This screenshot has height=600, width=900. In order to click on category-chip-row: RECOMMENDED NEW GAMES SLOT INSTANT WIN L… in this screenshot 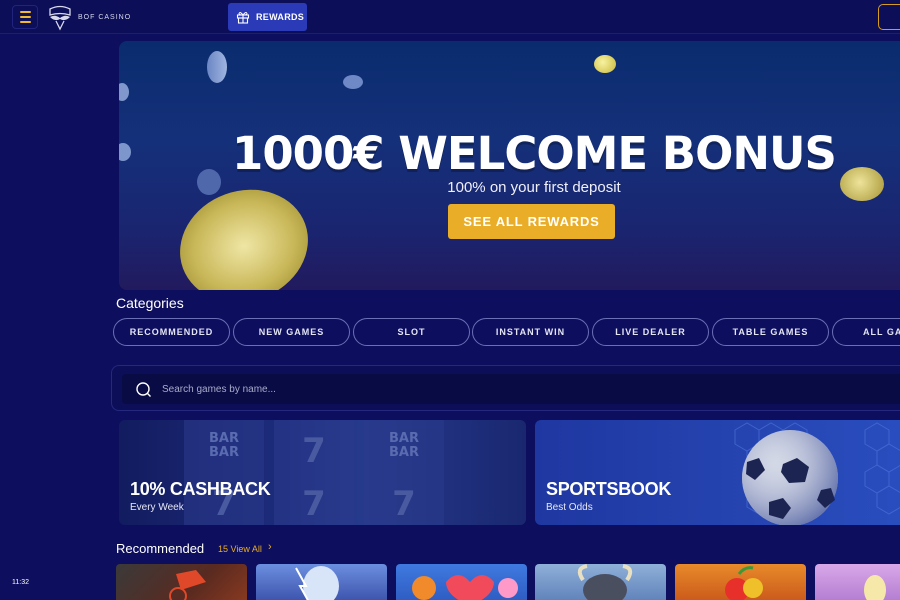, I will do `click(506, 333)`.